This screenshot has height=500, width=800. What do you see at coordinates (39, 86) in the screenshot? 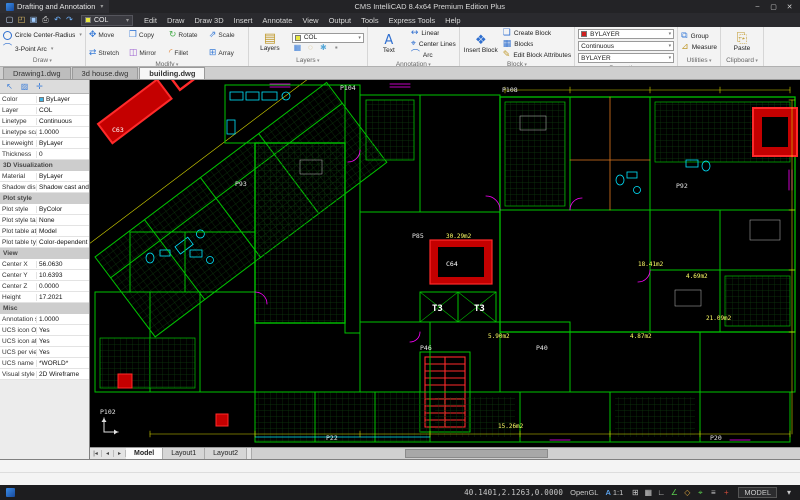
I see `pick-add-icon: ✛` at bounding box center [39, 86].